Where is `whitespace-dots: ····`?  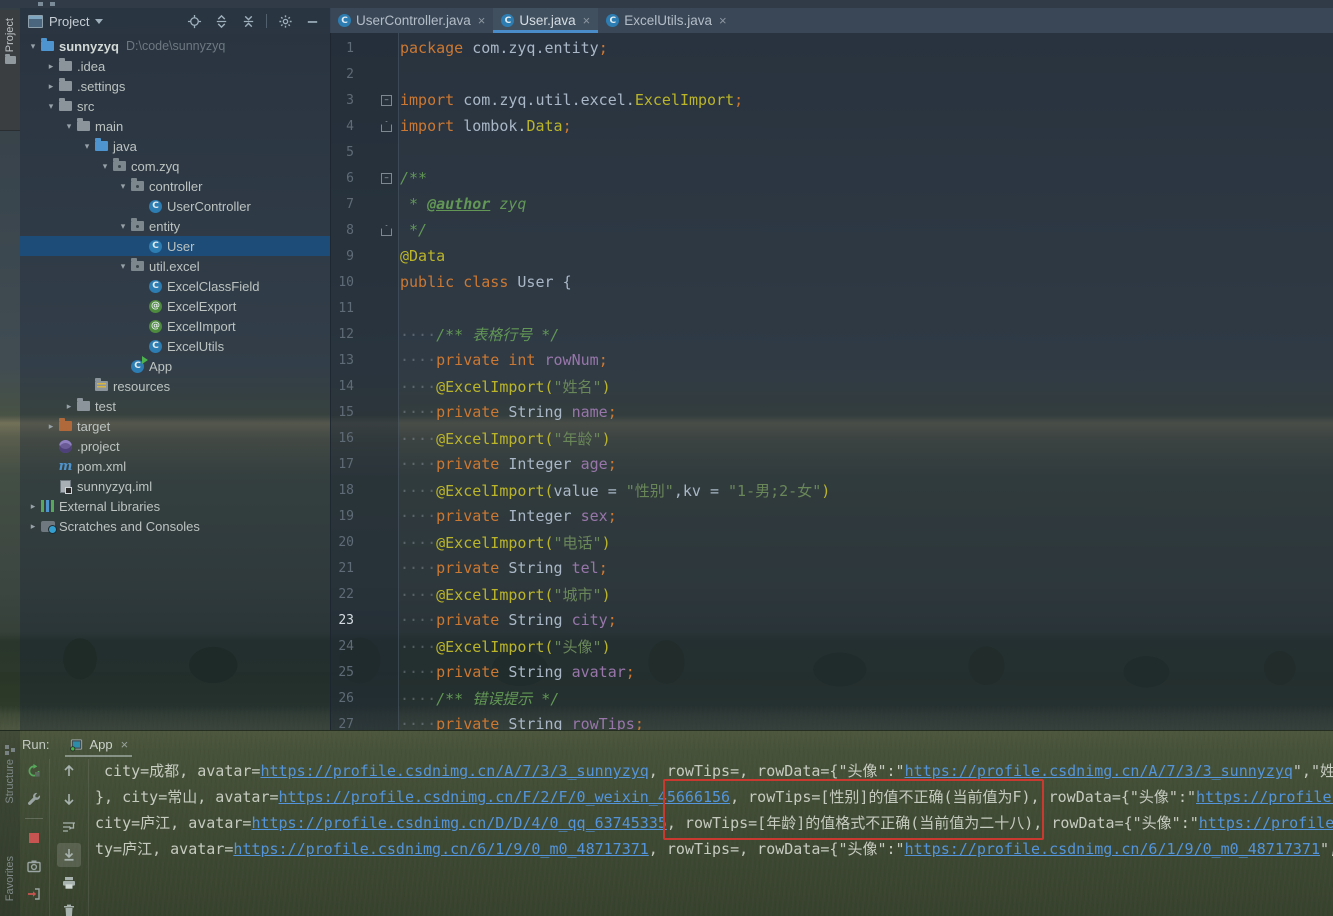 whitespace-dots: ···· is located at coordinates (418, 672).